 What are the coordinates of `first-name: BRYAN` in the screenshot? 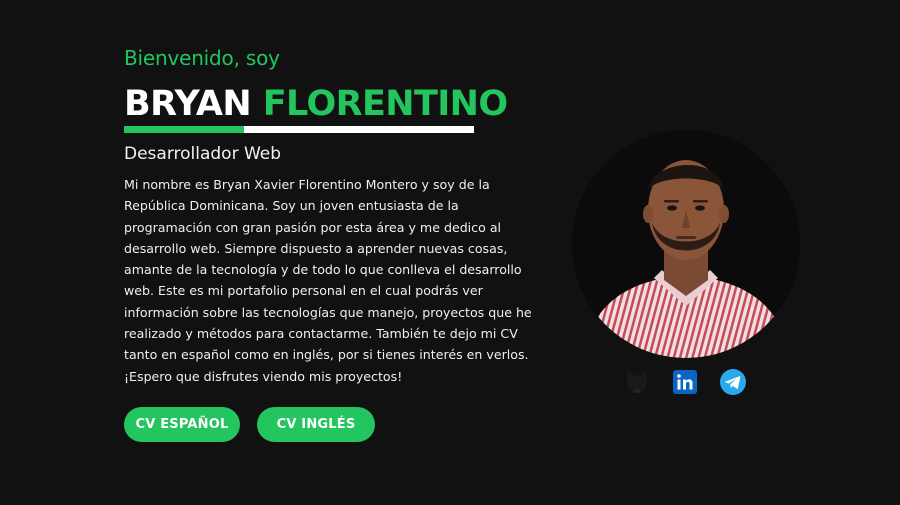 It's located at (188, 104).